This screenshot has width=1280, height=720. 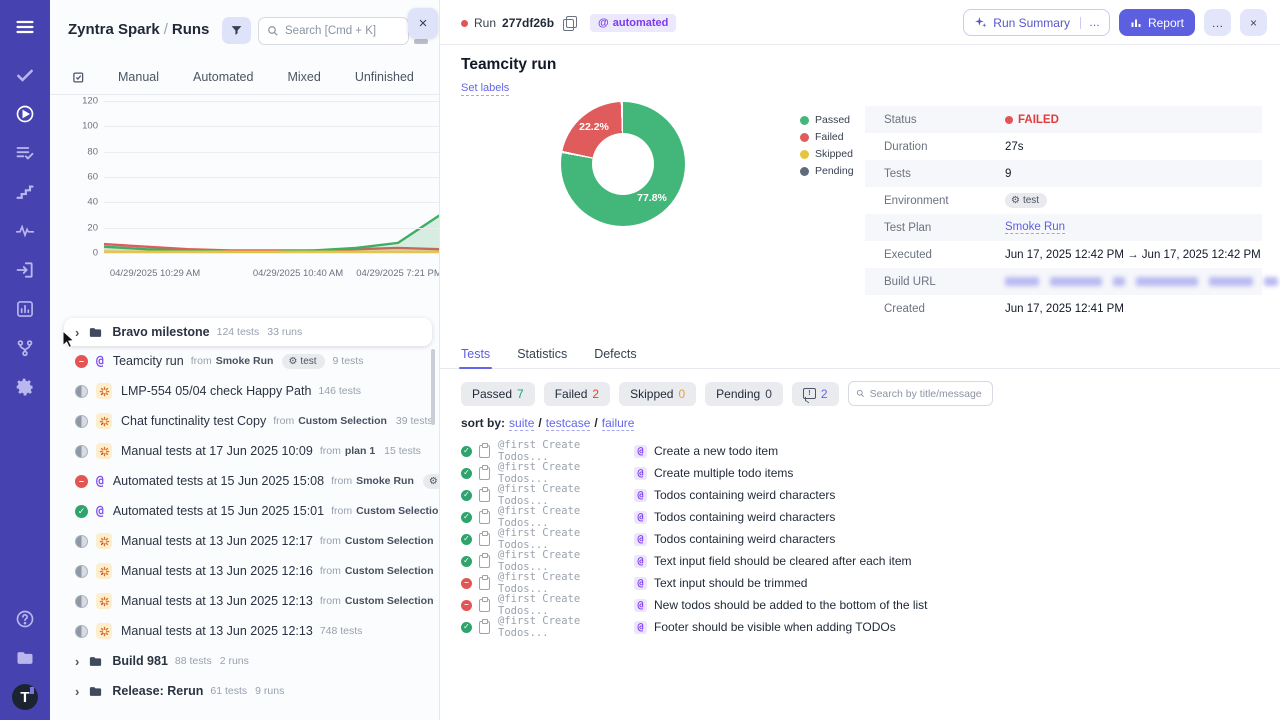 I want to click on filter-button, so click(x=236, y=30).